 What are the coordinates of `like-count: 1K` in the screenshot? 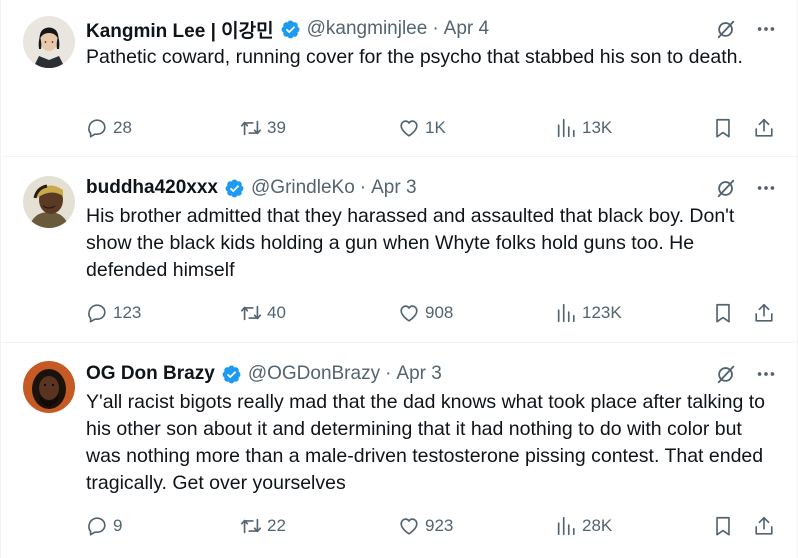 It's located at (435, 127).